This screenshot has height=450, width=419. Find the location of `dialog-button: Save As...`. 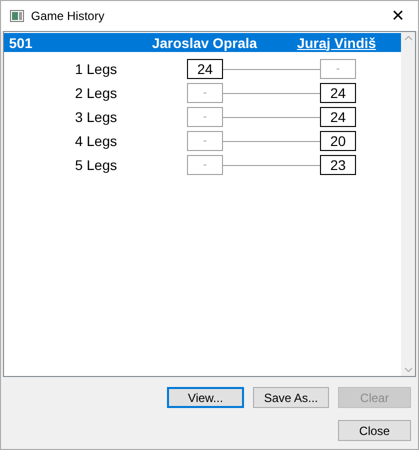

dialog-button: Save As... is located at coordinates (291, 397).